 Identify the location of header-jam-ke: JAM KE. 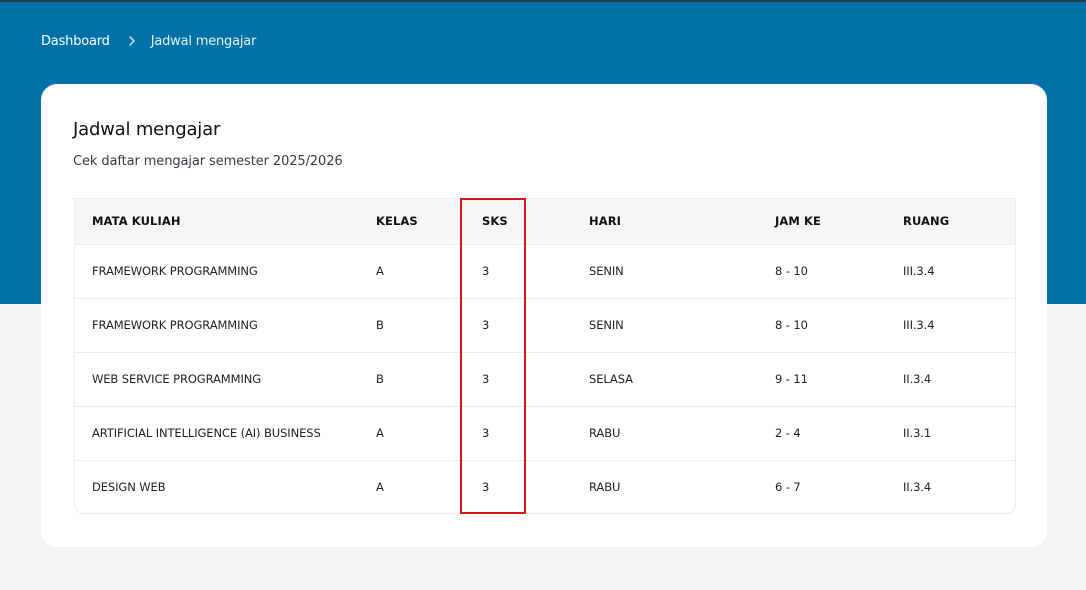
(798, 221).